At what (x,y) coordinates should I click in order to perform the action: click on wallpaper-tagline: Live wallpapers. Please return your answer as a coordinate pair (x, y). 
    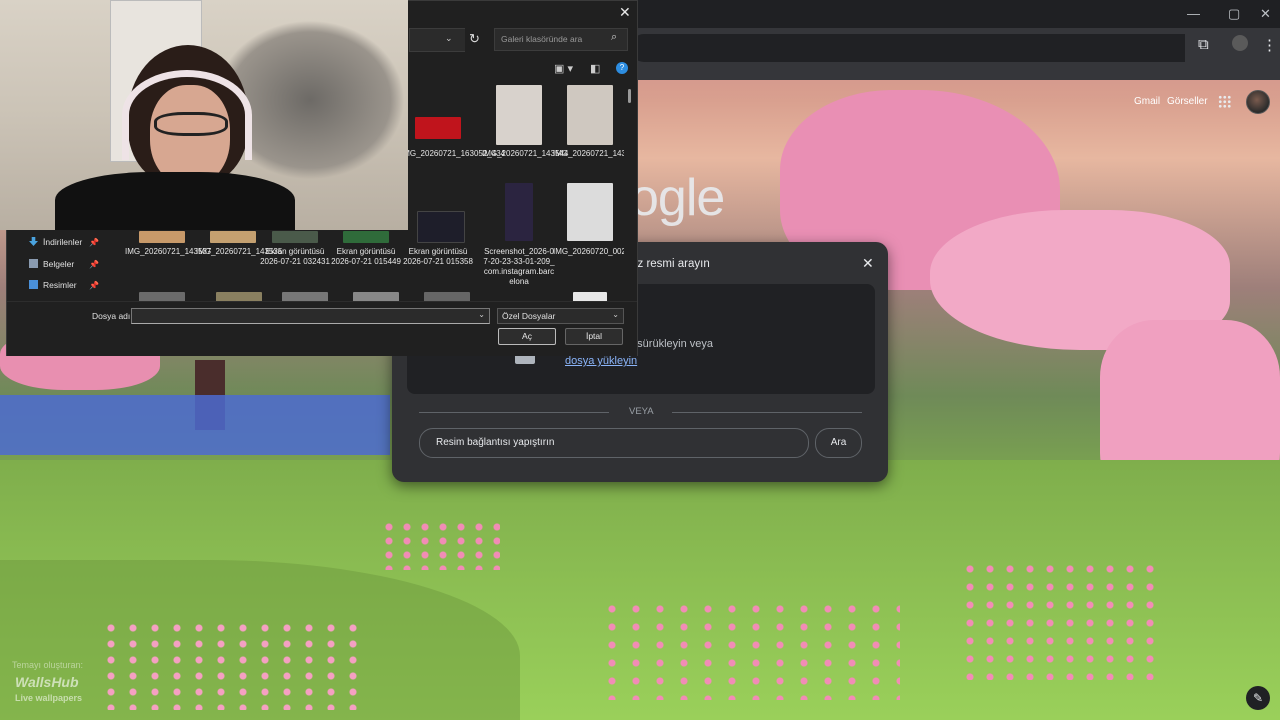
    Looking at the image, I should click on (49, 698).